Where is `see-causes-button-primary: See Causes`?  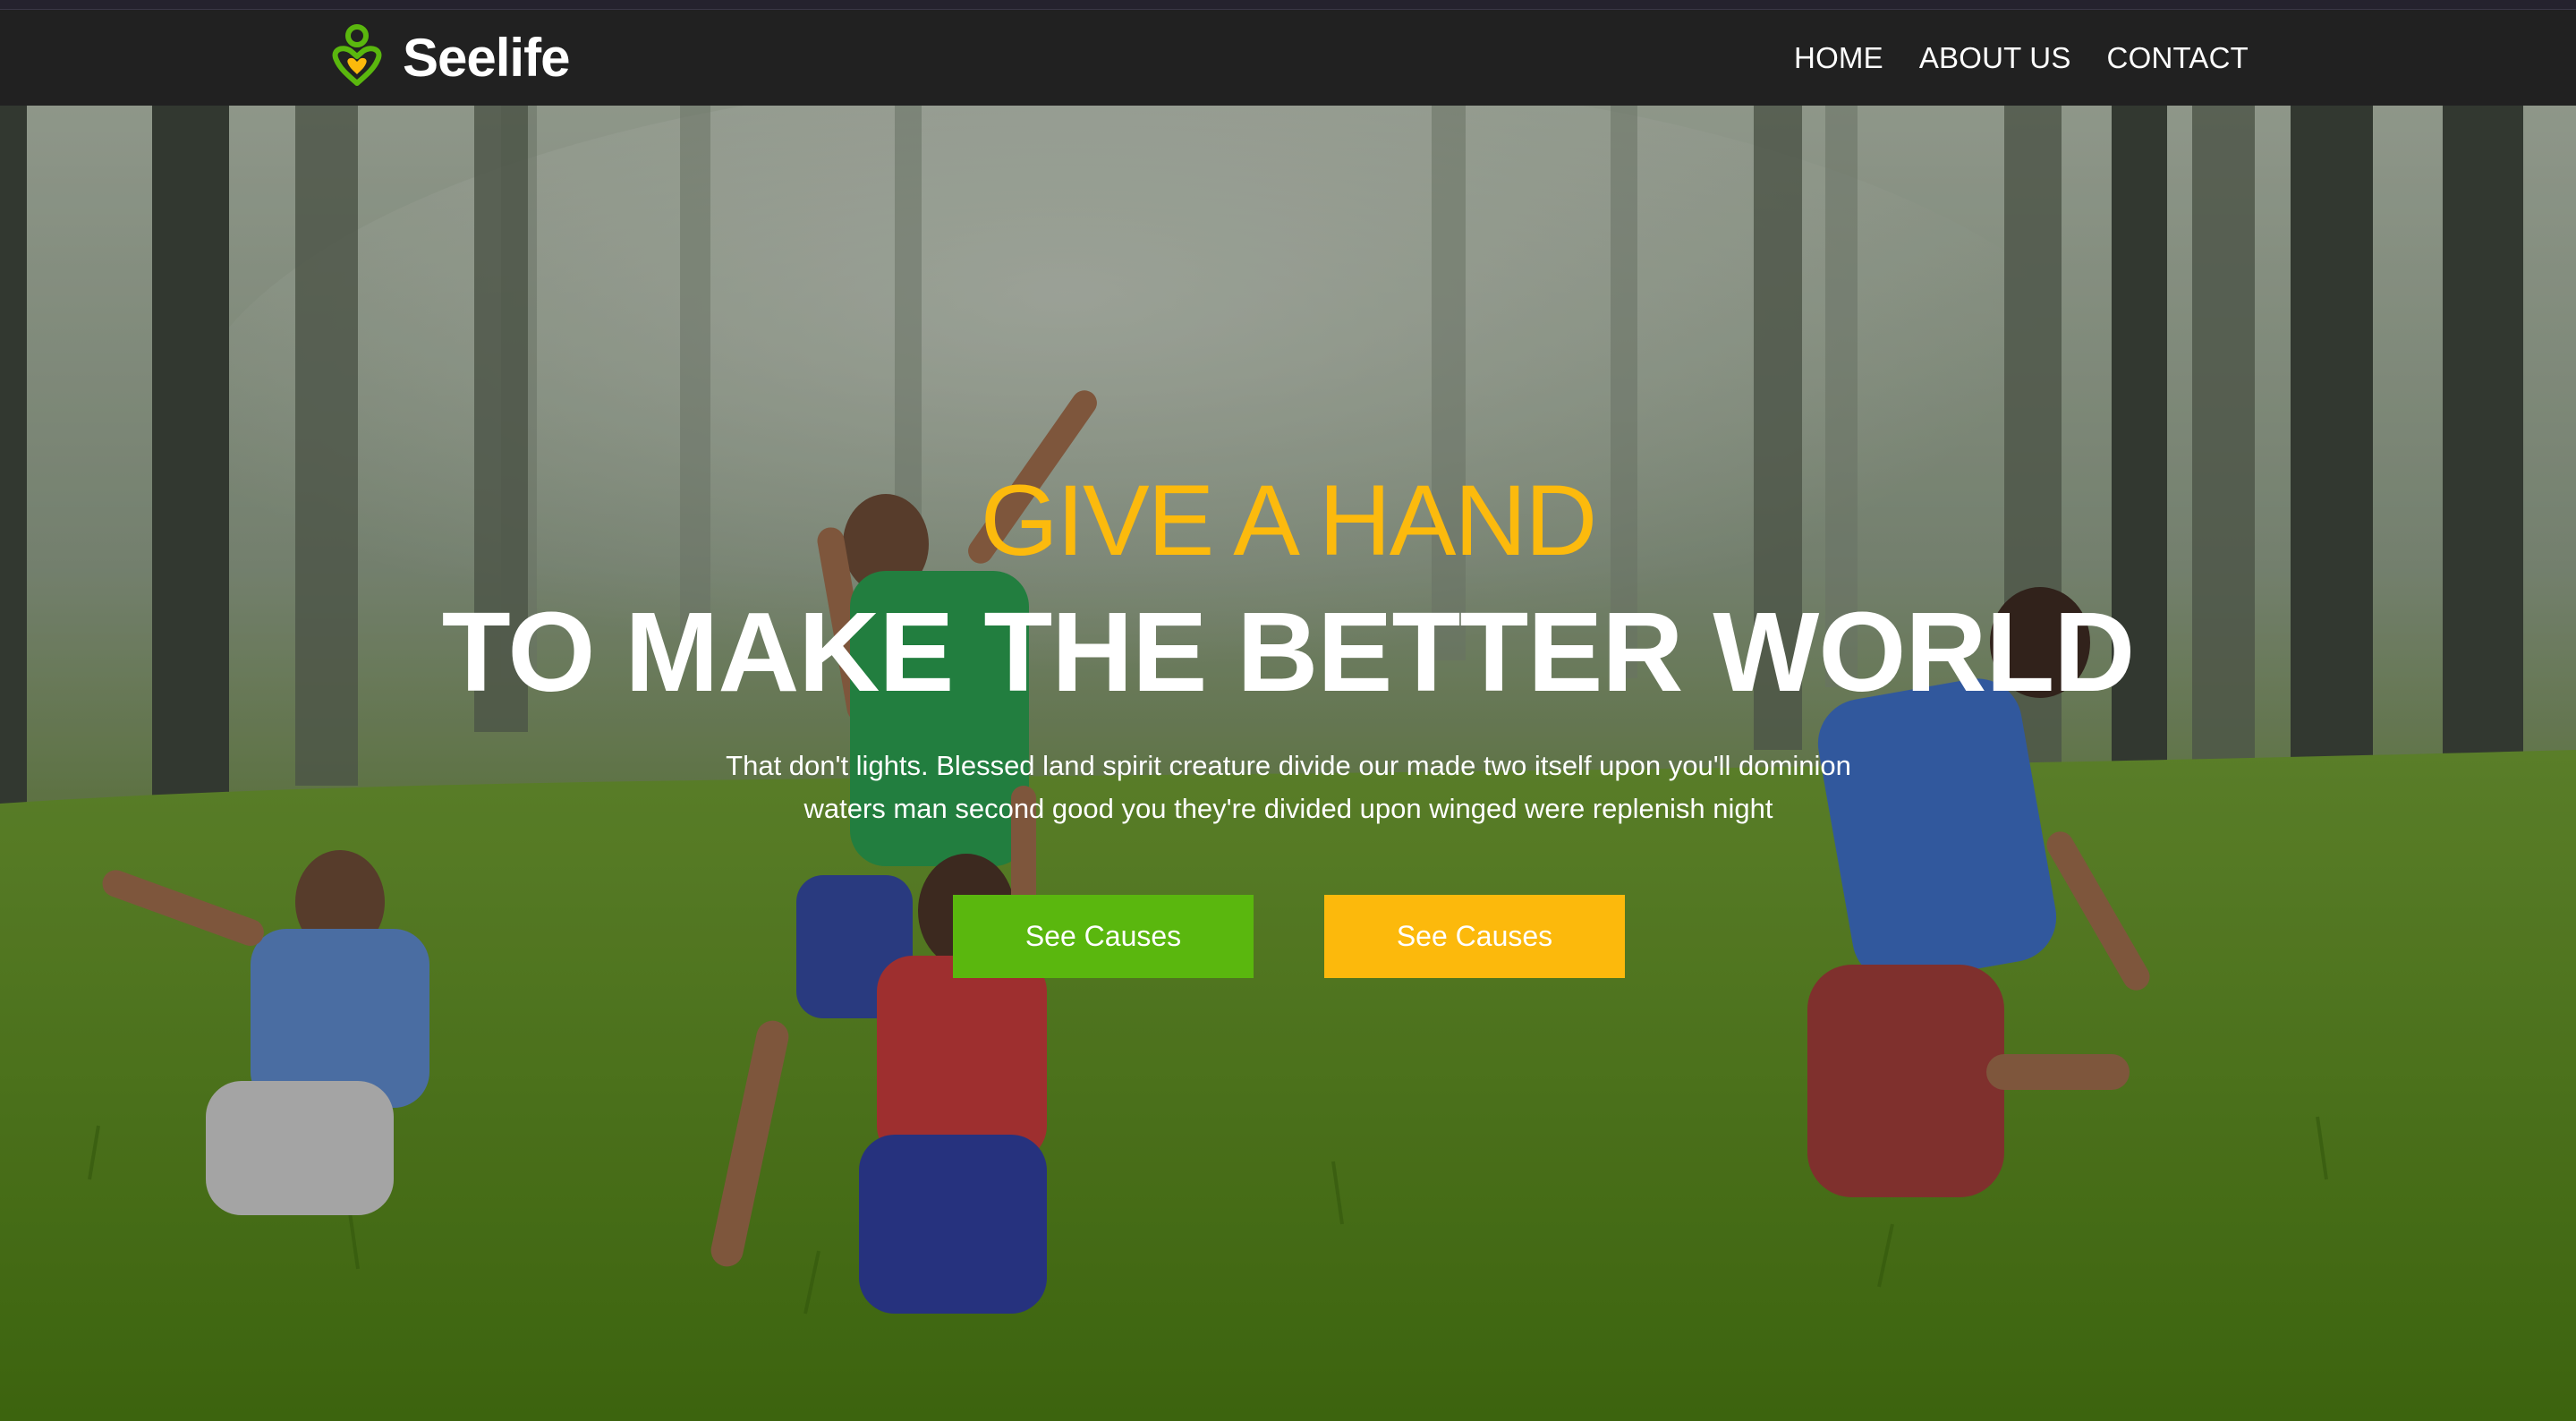
see-causes-button-primary: See Causes is located at coordinates (1103, 936).